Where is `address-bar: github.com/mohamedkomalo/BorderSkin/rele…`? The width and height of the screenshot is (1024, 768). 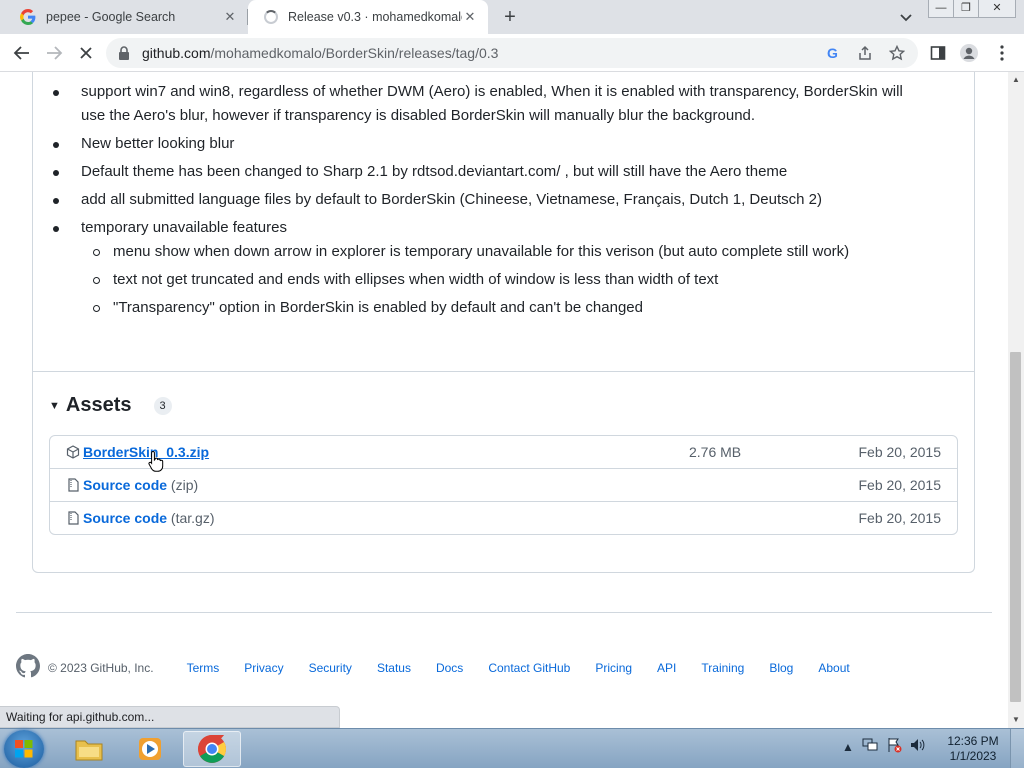 address-bar: github.com/mohamedkomalo/BorderSkin/rele… is located at coordinates (512, 53).